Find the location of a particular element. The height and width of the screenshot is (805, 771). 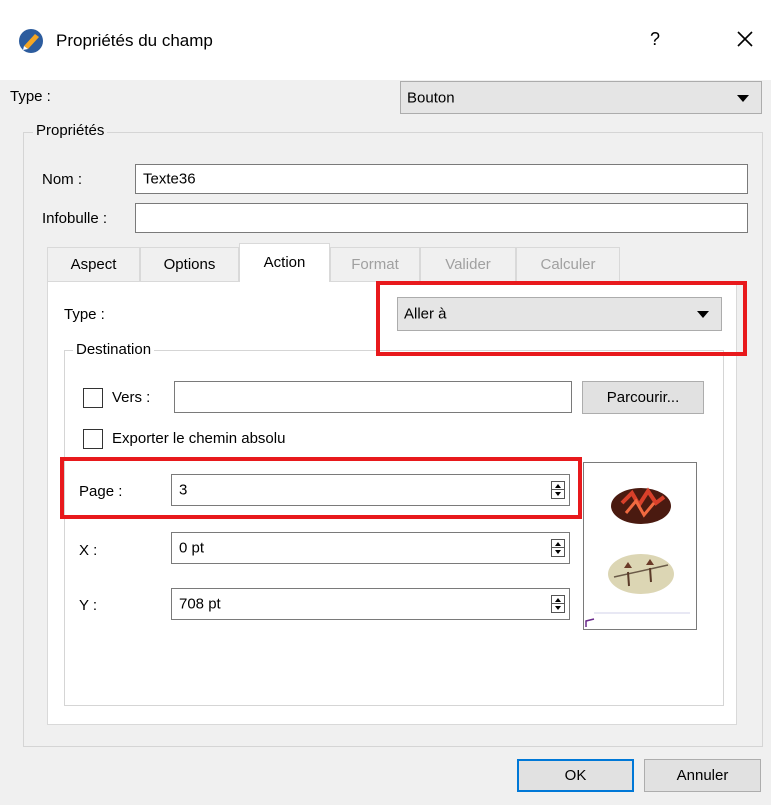

page-spinbox: 3 is located at coordinates (370, 490).